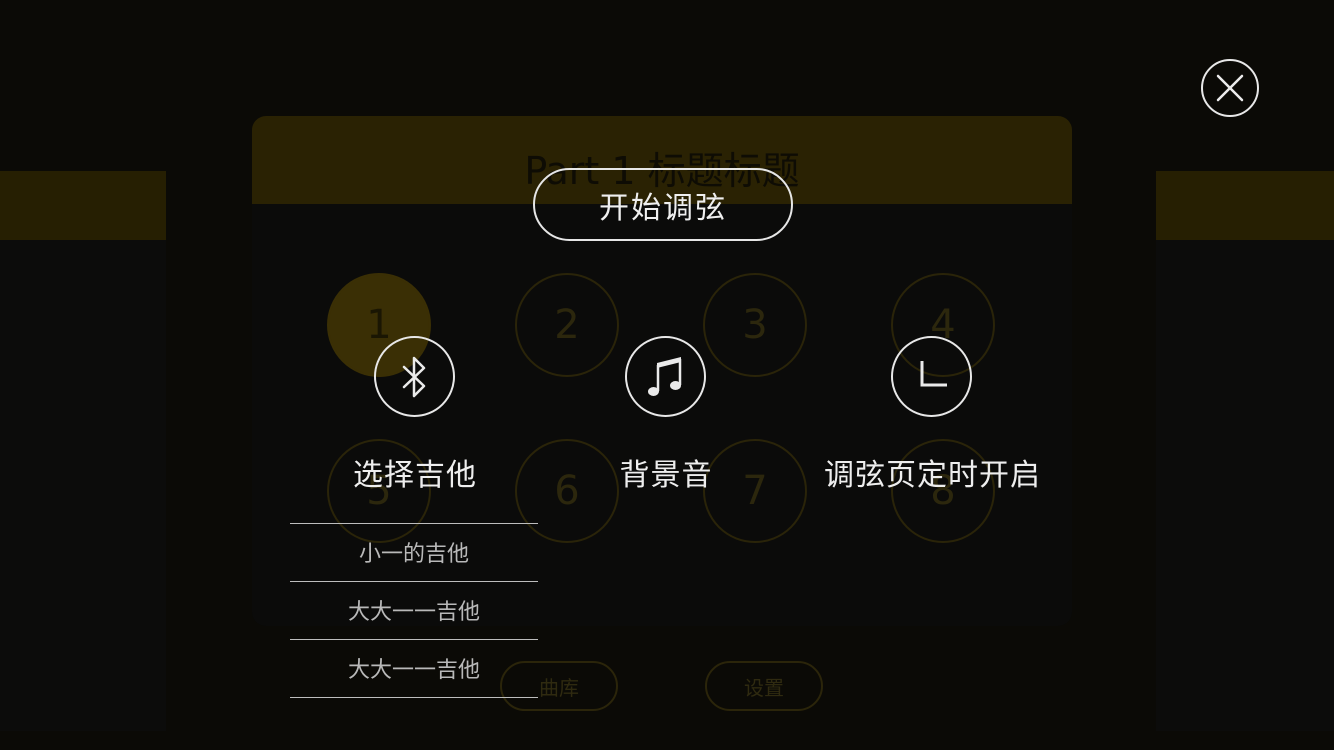 This screenshot has height=750, width=1334. I want to click on next-card, so click(1245, 451).